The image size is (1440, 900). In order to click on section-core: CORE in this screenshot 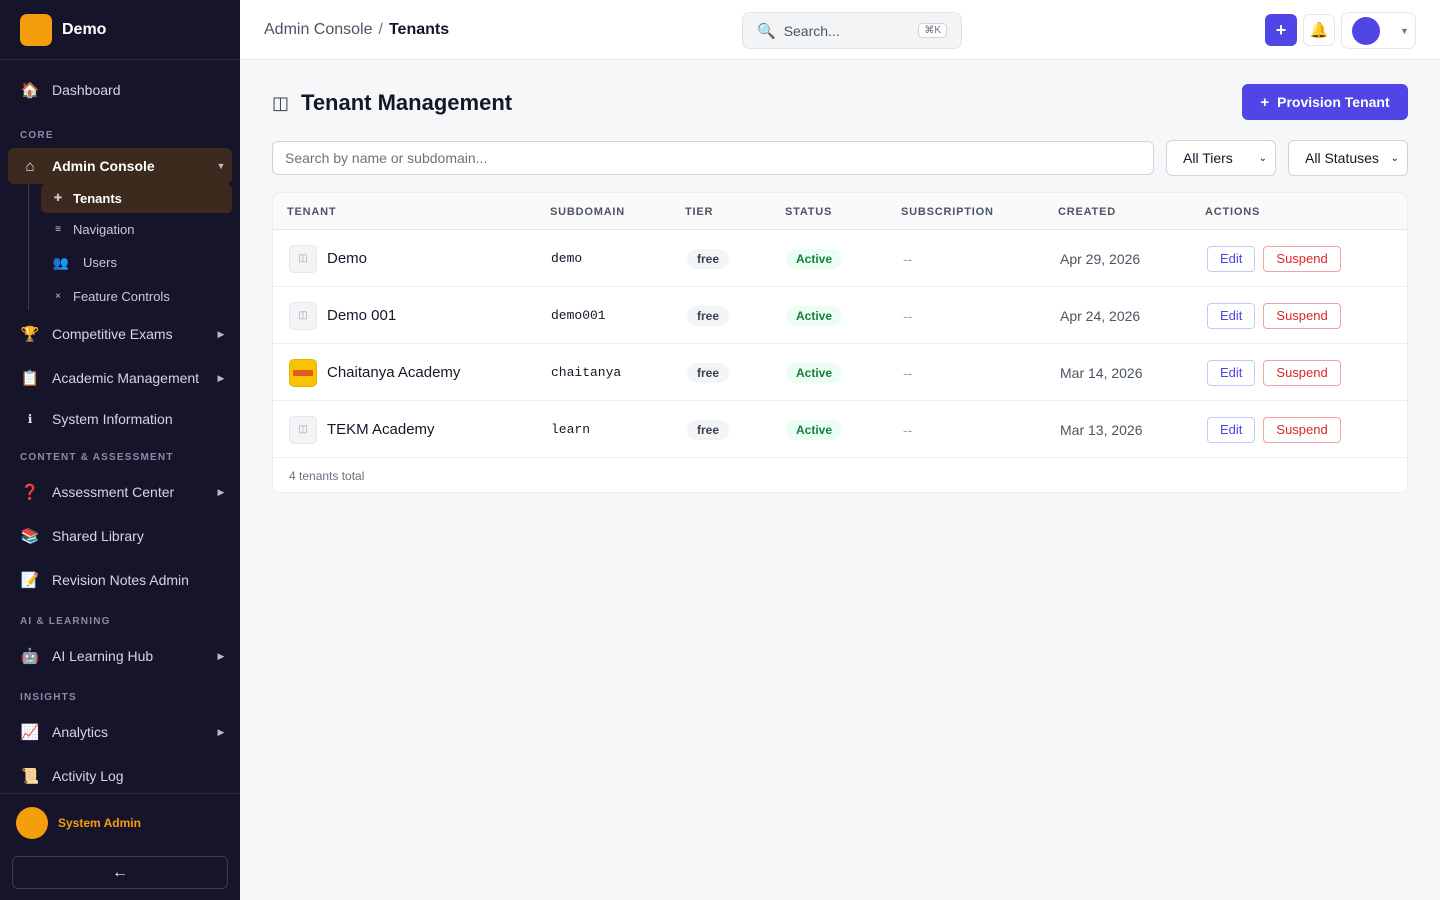, I will do `click(37, 135)`.